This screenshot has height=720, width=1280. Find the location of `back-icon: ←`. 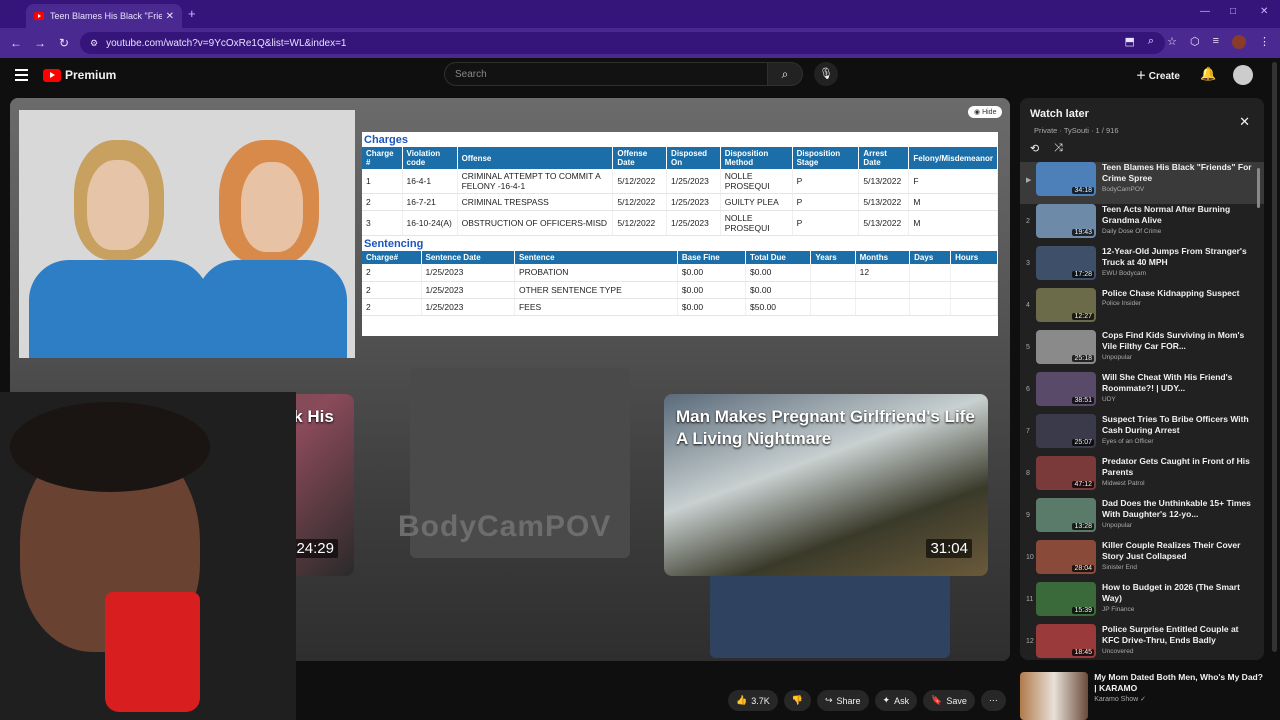

back-icon: ← is located at coordinates (16, 43).